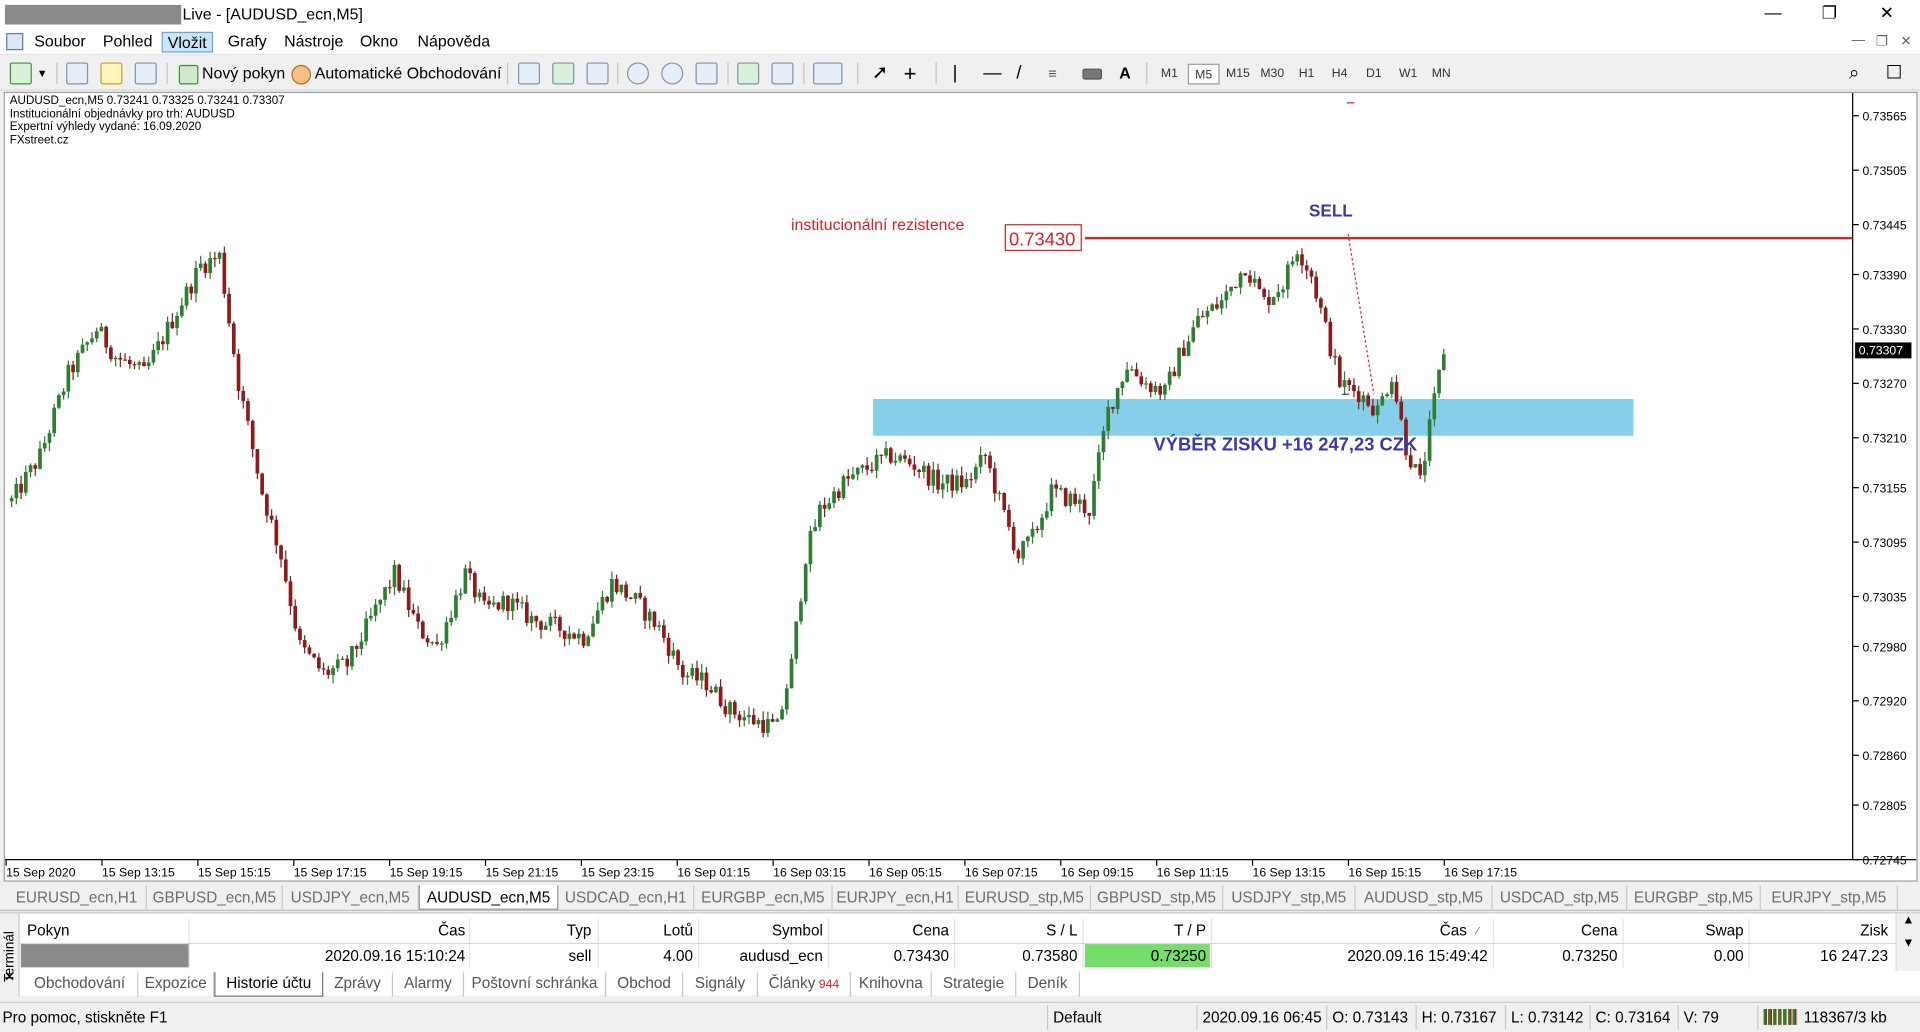 This screenshot has width=1920, height=1032. Describe the element at coordinates (748, 73) in the screenshot. I see `autoscroll-icon` at that location.